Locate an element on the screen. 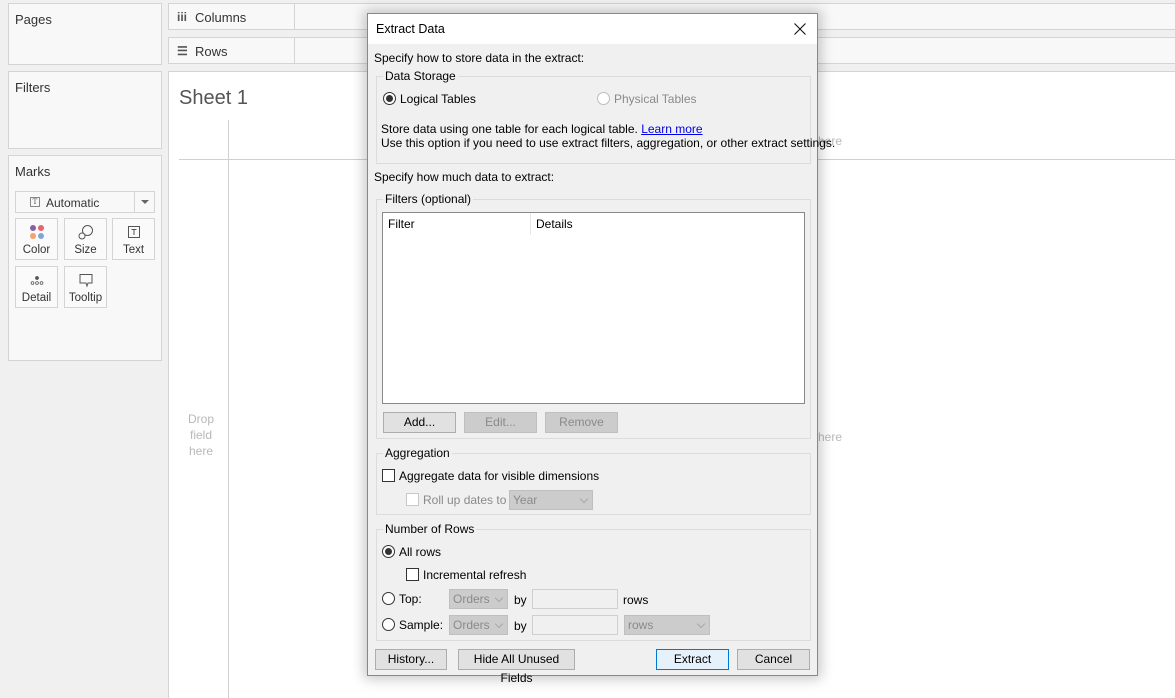 This screenshot has width=1175, height=698. logical-tables-radio is located at coordinates (389, 98).